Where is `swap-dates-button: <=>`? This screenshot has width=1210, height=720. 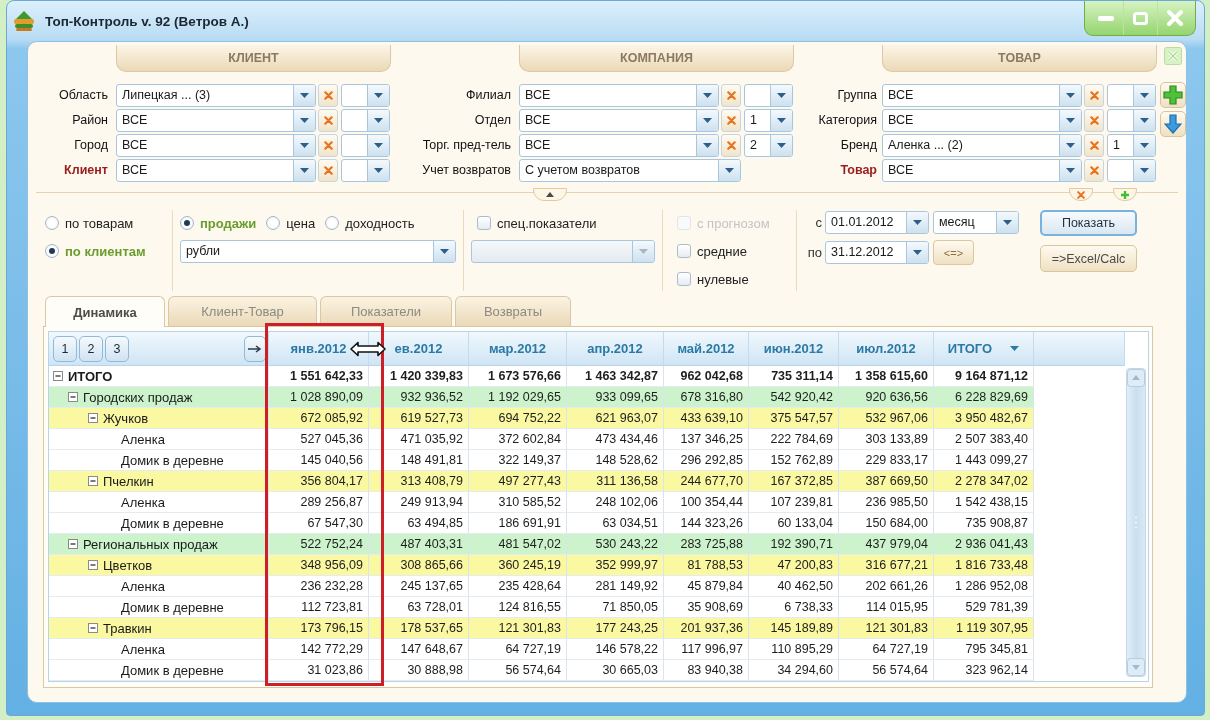 swap-dates-button: <=> is located at coordinates (953, 252).